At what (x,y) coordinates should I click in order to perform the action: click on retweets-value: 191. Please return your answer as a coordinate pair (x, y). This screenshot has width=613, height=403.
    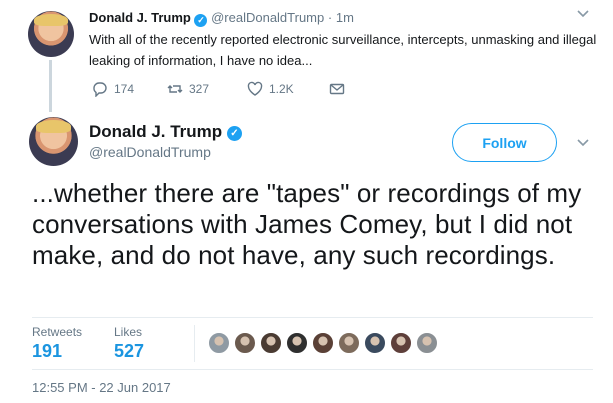
    Looking at the image, I should click on (47, 351).